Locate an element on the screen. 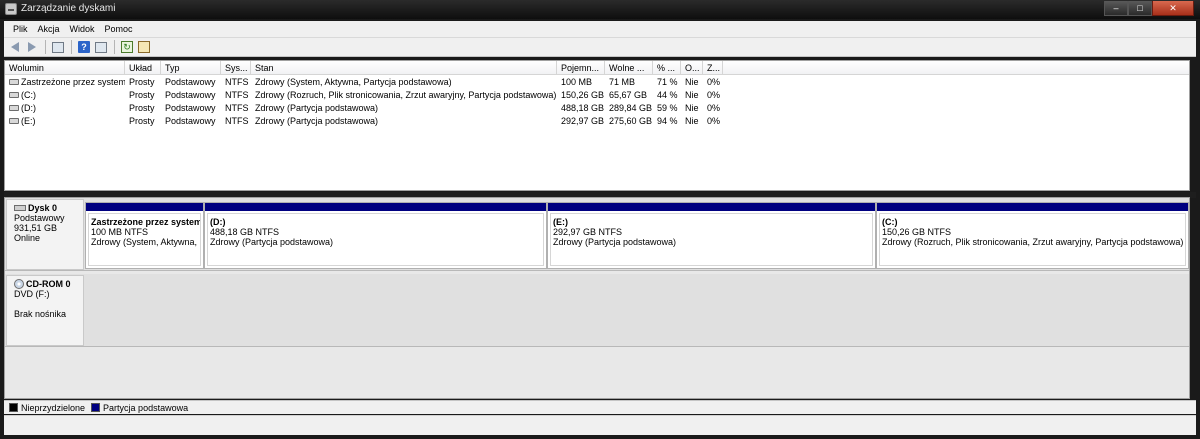 Image resolution: width=1200 pixels, height=439 pixels. percent-free-cell: 94 % is located at coordinates (667, 121).